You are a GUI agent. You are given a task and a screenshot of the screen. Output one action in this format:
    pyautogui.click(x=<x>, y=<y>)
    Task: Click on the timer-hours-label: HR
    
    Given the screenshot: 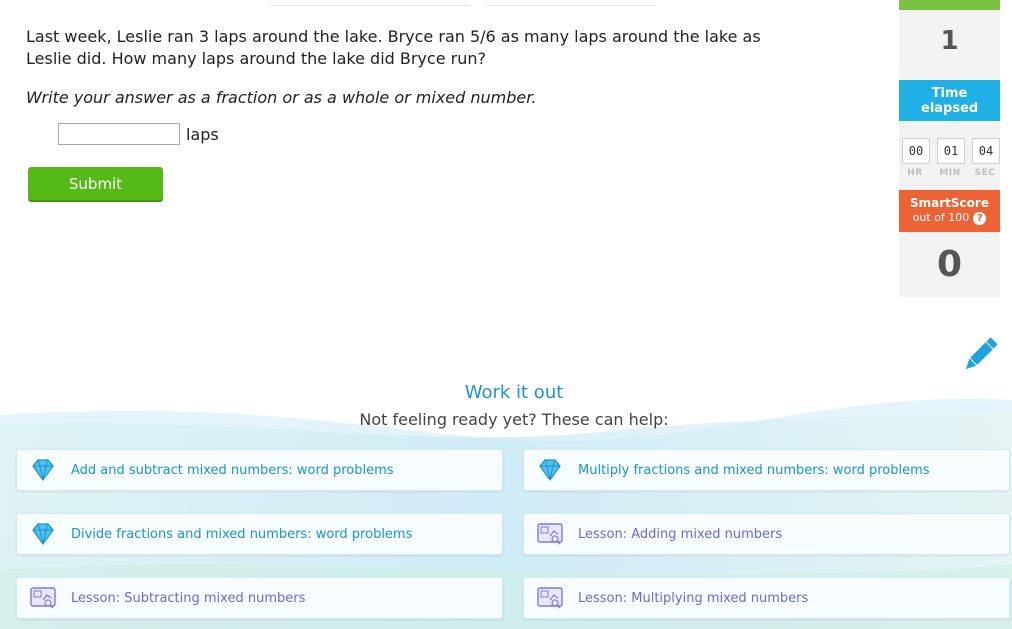 What is the action you would take?
    pyautogui.click(x=915, y=173)
    